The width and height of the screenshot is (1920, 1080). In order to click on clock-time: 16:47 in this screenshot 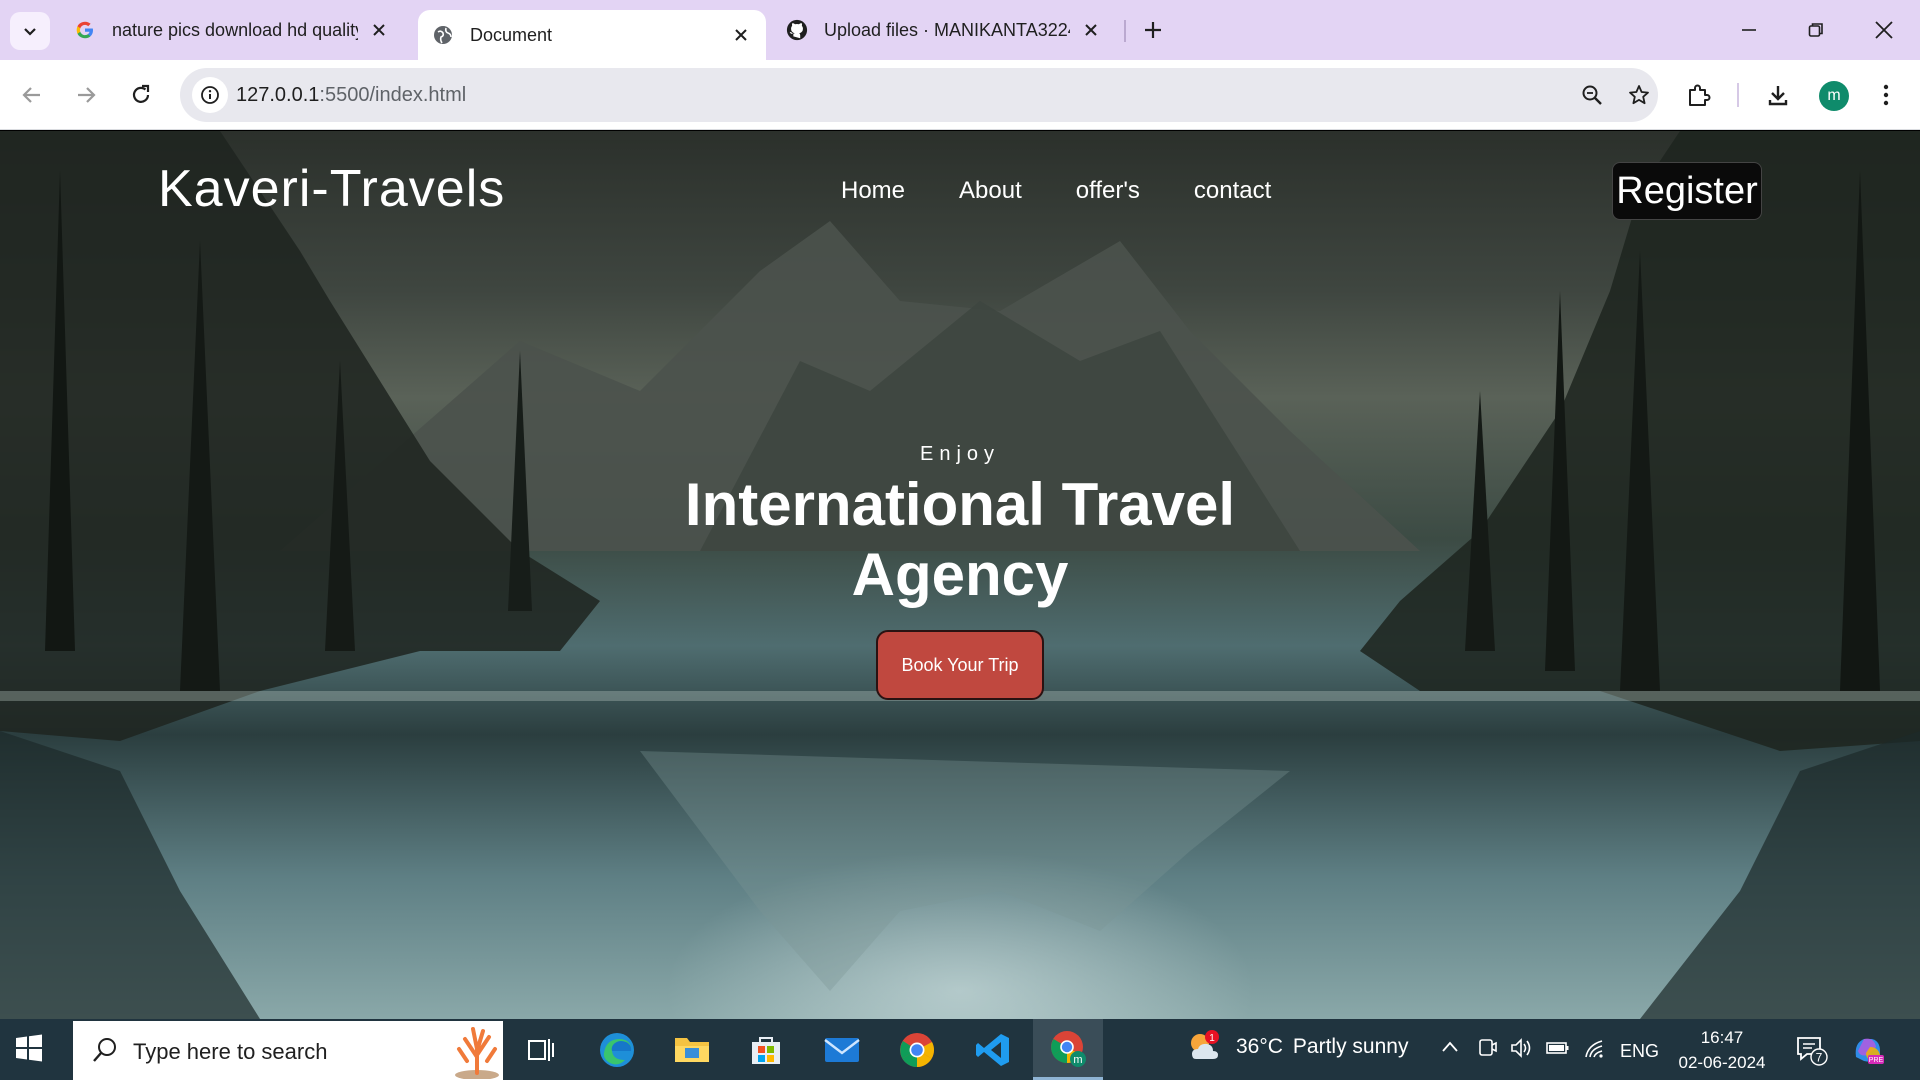, I will do `click(1722, 1037)`.